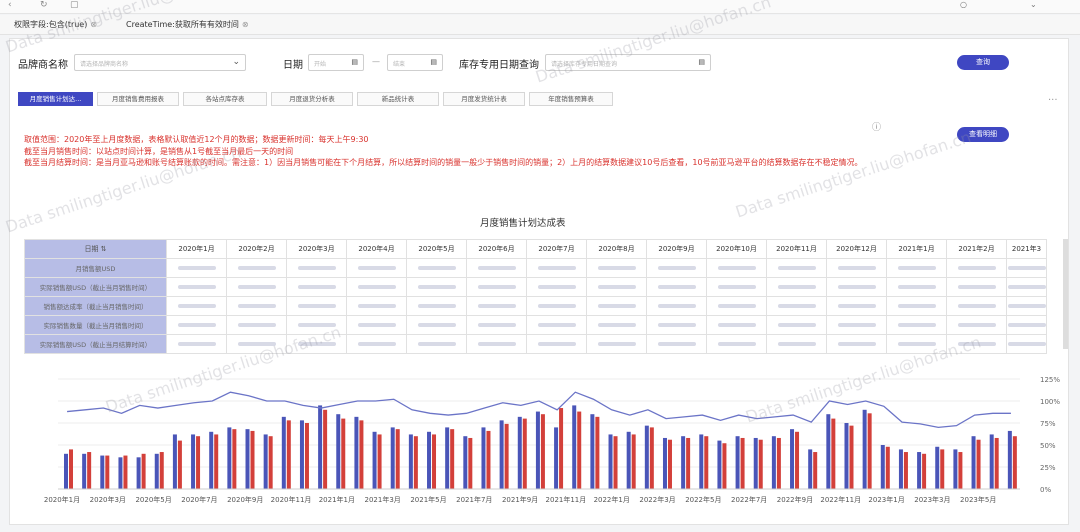  What do you see at coordinates (95, 325) in the screenshot?
I see `row-header: 实际销售数量（截止当月销售时间）` at bounding box center [95, 325].